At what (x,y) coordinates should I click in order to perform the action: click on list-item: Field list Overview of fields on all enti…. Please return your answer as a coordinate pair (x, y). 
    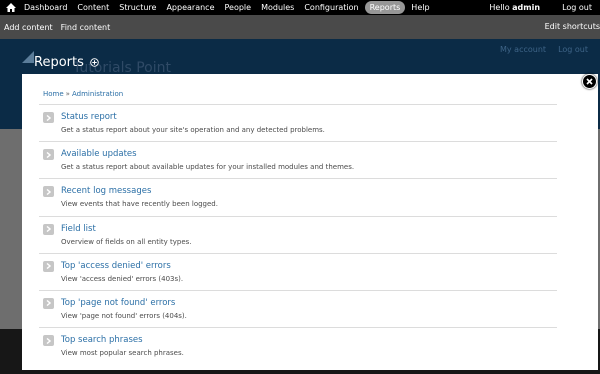
    Looking at the image, I should click on (298, 234).